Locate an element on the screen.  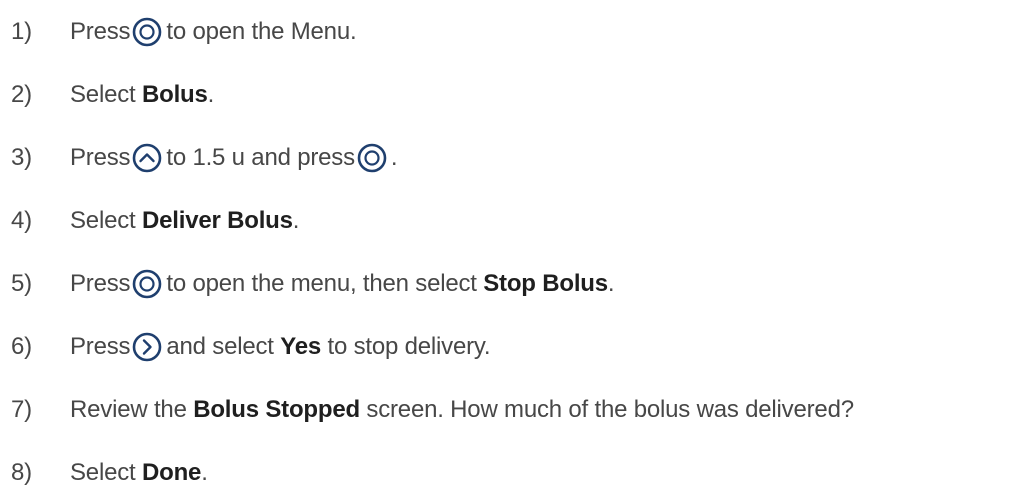
step-bold-text: Yes is located at coordinates (301, 346).